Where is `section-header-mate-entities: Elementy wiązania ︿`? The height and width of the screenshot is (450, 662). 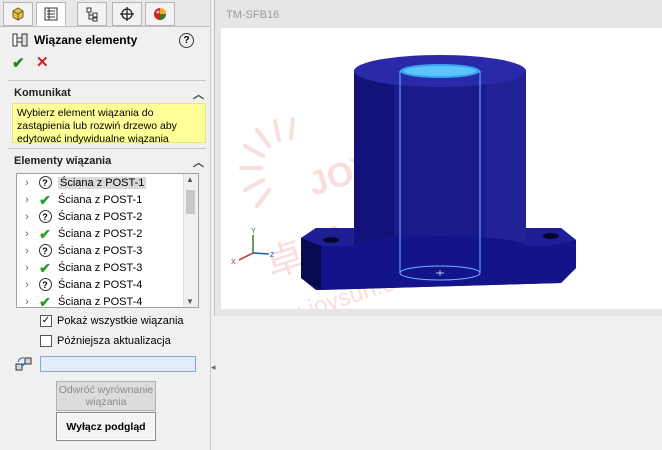 section-header-mate-entities: Elementy wiązania ︿ is located at coordinates (109, 163).